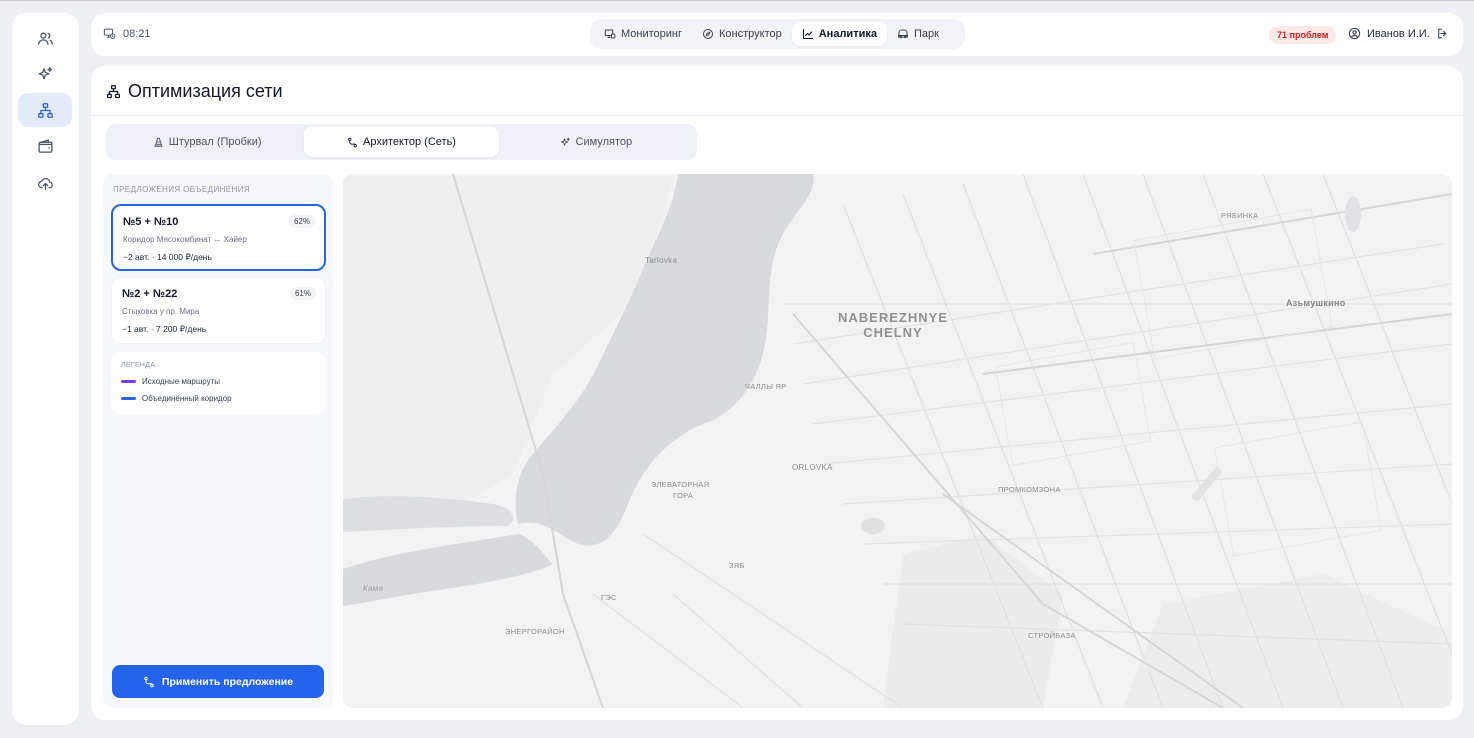 The image size is (1474, 738). What do you see at coordinates (777, 115) in the screenshot?
I see `title-divider` at bounding box center [777, 115].